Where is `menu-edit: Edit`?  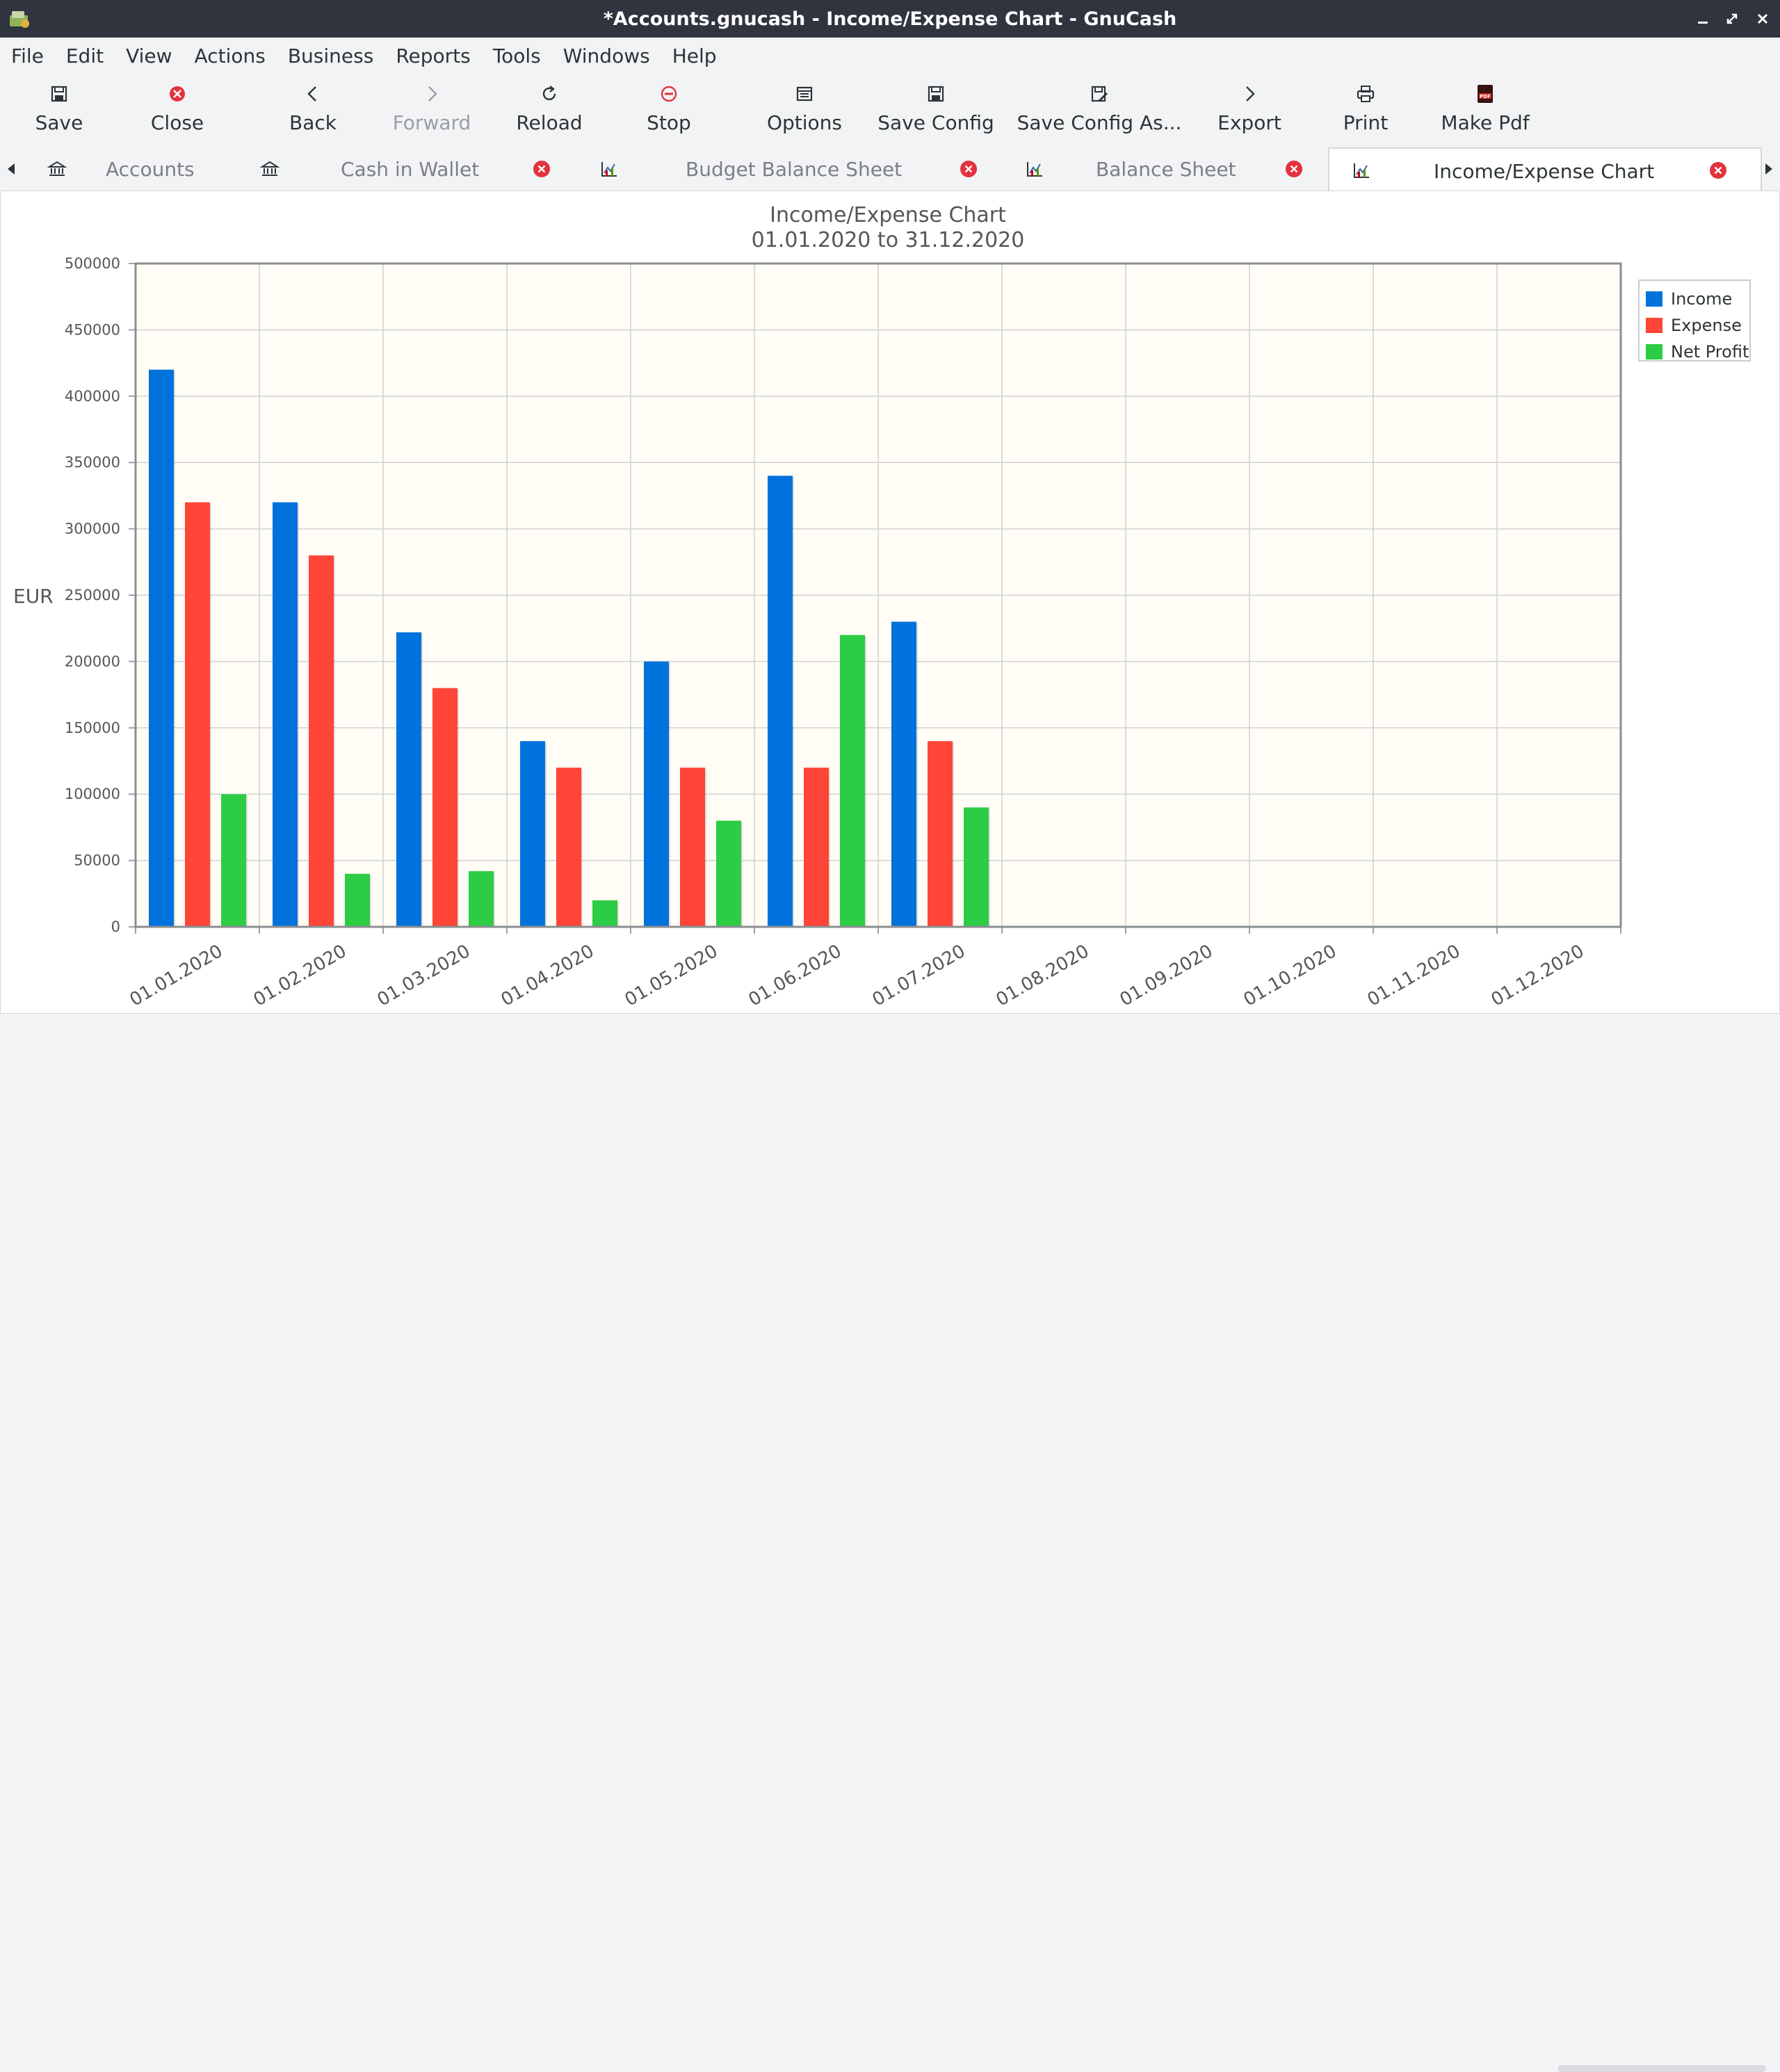 menu-edit: Edit is located at coordinates (85, 55).